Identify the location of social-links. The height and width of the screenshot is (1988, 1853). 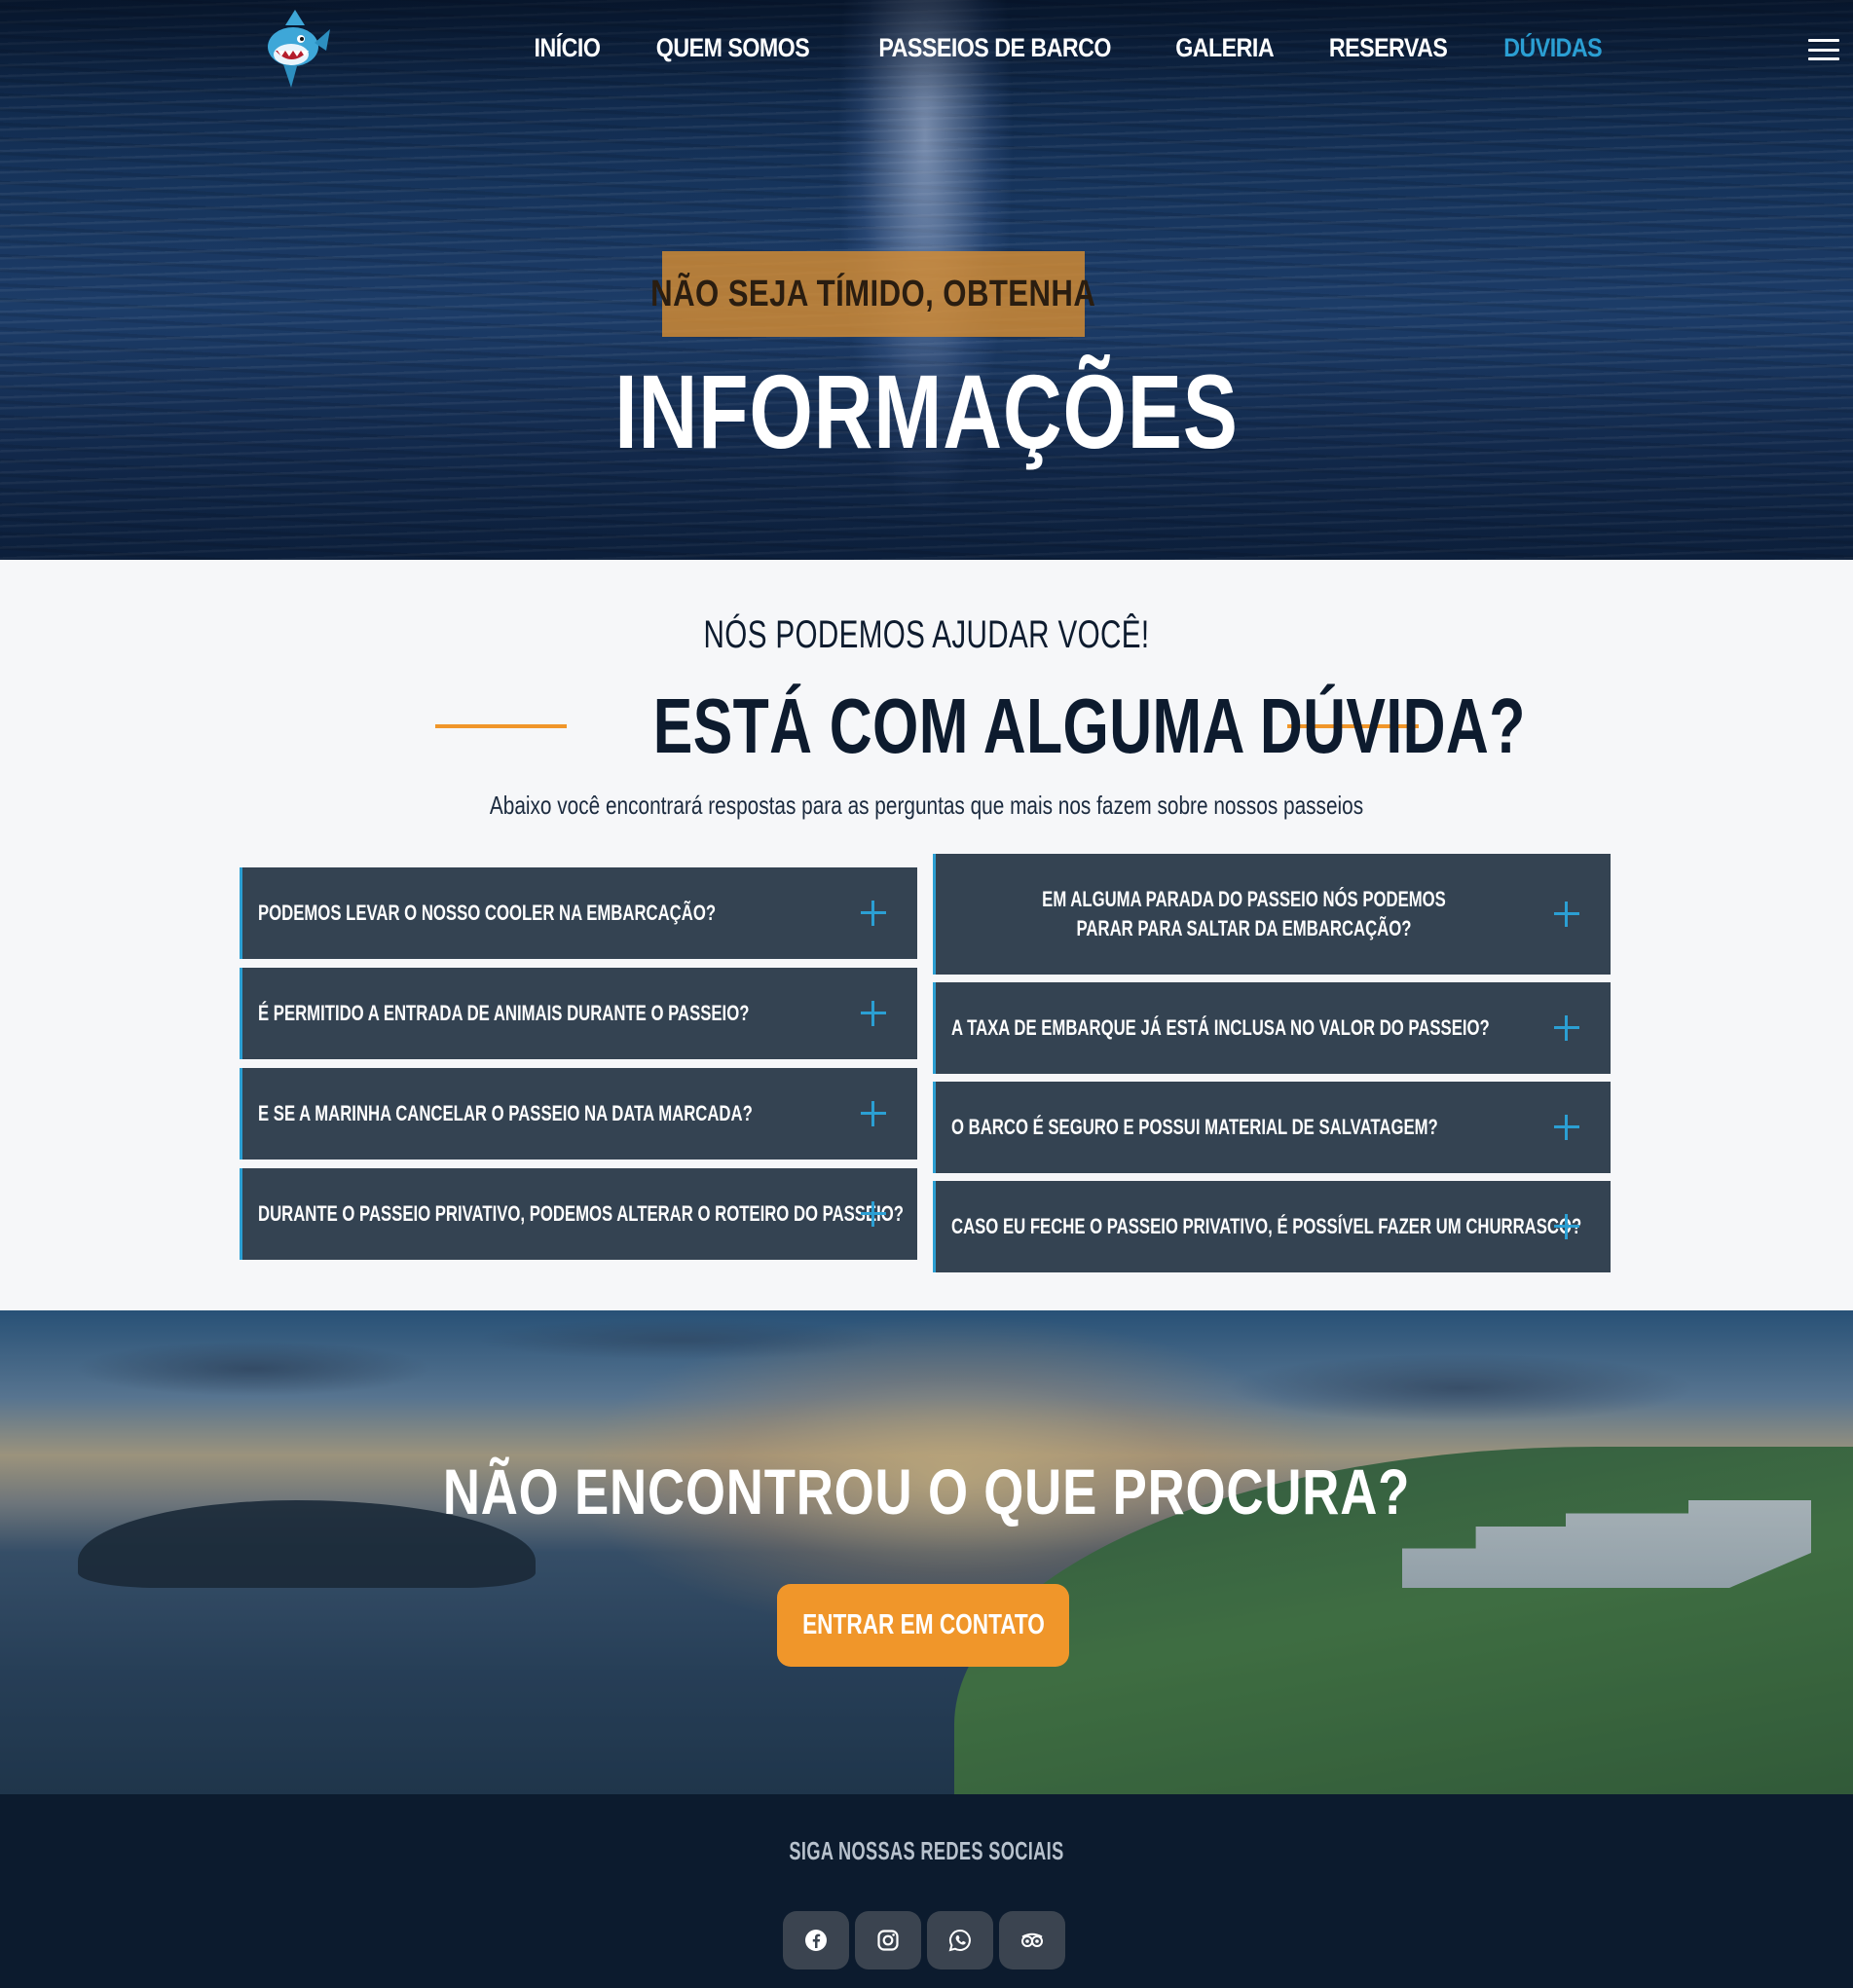
(924, 1940).